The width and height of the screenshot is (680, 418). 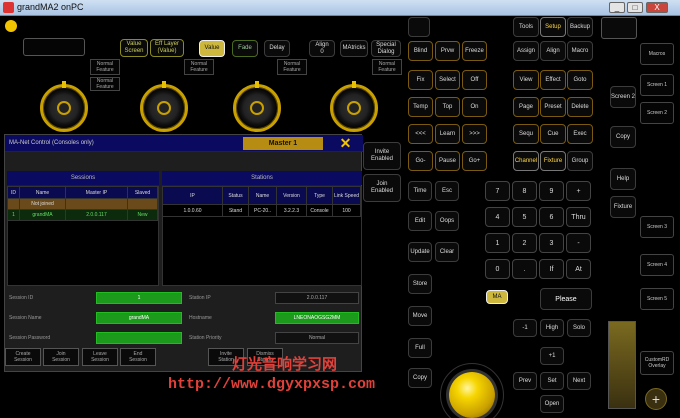 What do you see at coordinates (83, 215) in the screenshot?
I see `table-row: 1 grandMA 2.0.0.117 New` at bounding box center [83, 215].